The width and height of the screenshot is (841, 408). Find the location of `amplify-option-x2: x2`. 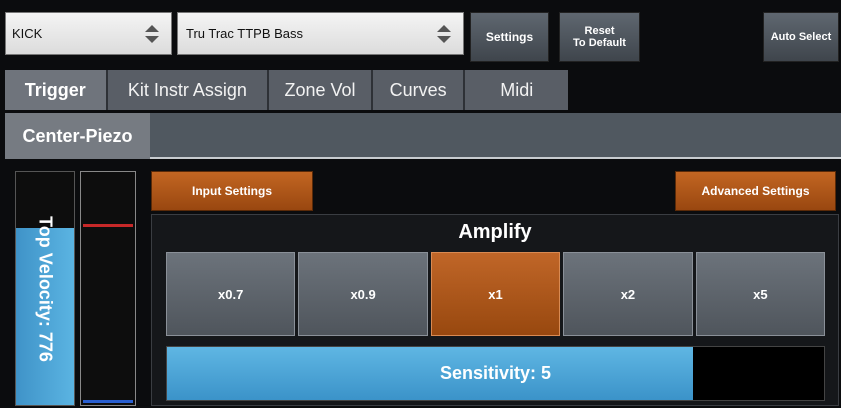

amplify-option-x2: x2 is located at coordinates (628, 294).